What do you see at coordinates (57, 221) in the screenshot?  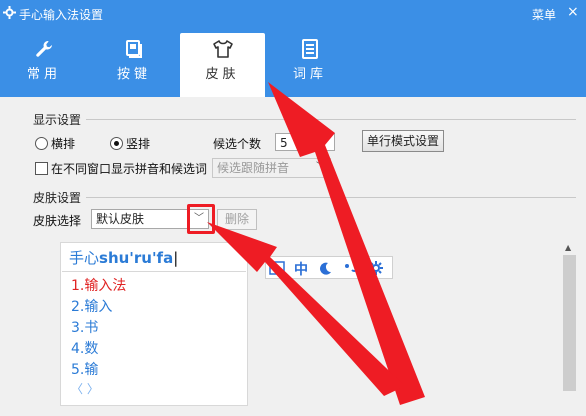 I see `skin-select-label: 皮肤选择` at bounding box center [57, 221].